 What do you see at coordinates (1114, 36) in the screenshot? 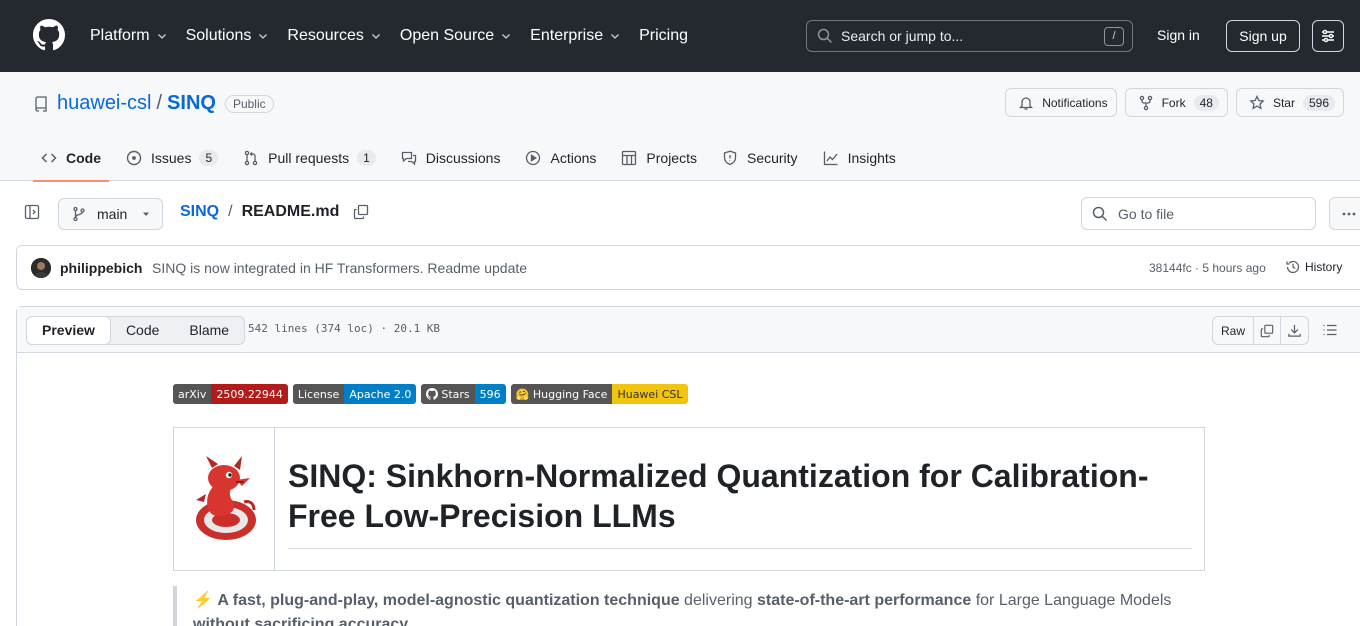
I see `search-shortcut-key: /` at bounding box center [1114, 36].